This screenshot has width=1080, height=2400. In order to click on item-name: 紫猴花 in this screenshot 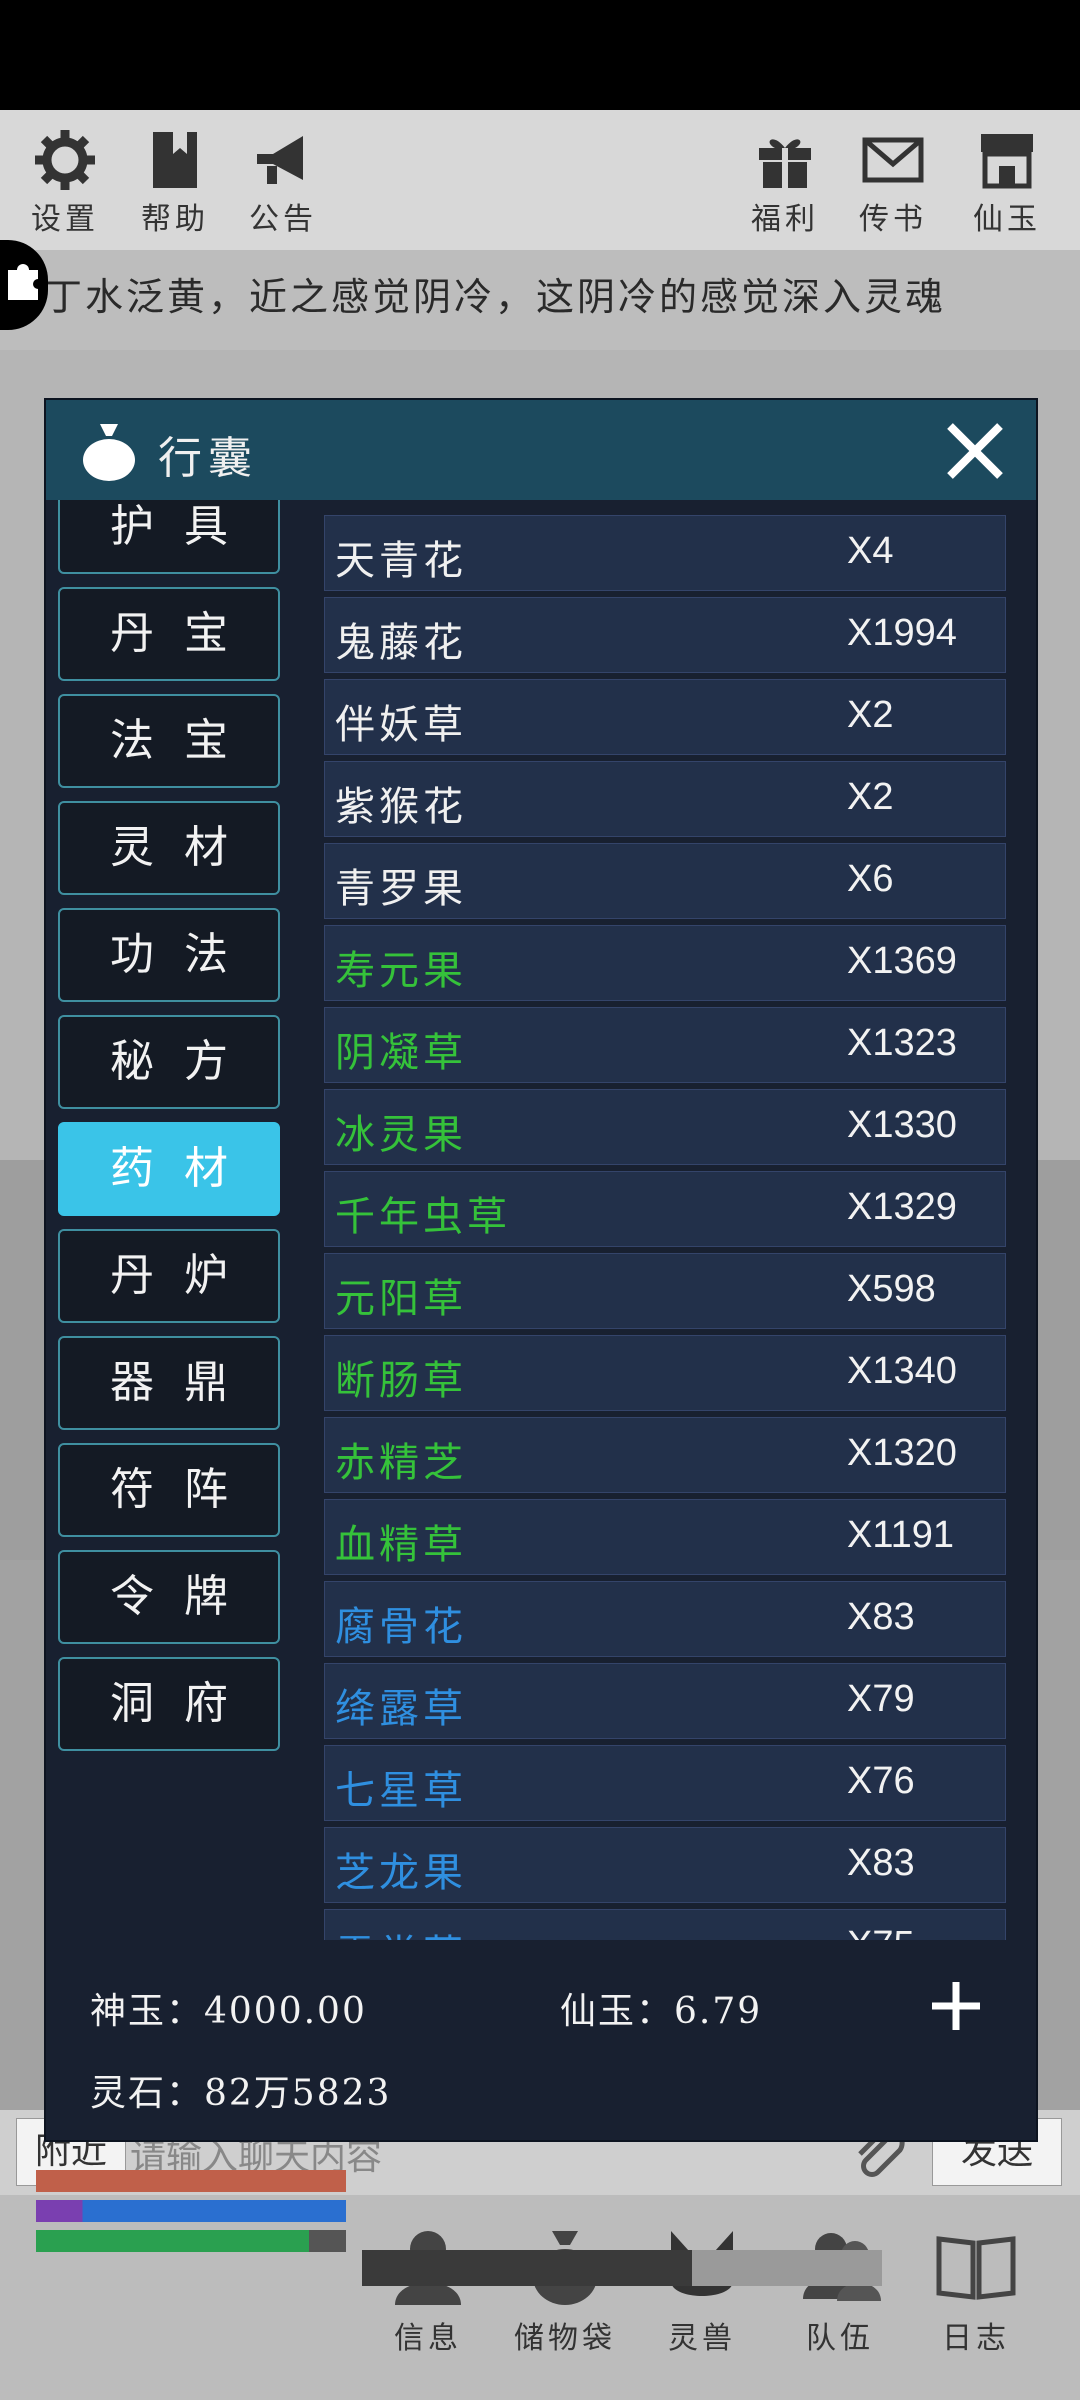, I will do `click(401, 807)`.